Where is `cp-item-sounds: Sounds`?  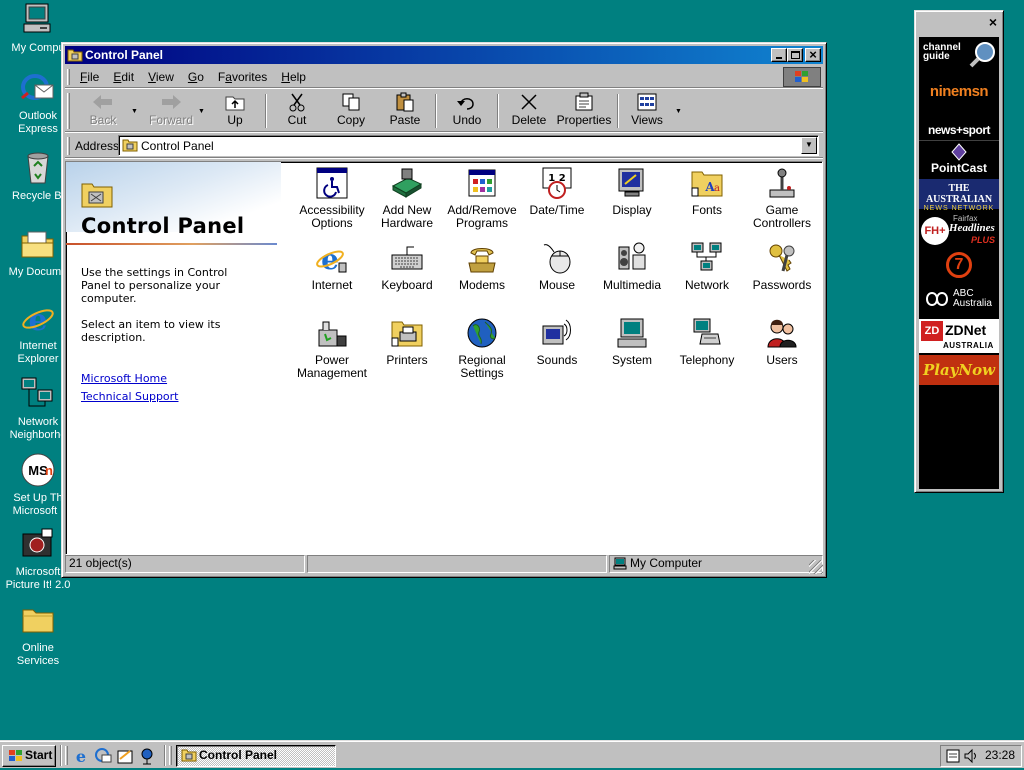 cp-item-sounds: Sounds is located at coordinates (557, 340).